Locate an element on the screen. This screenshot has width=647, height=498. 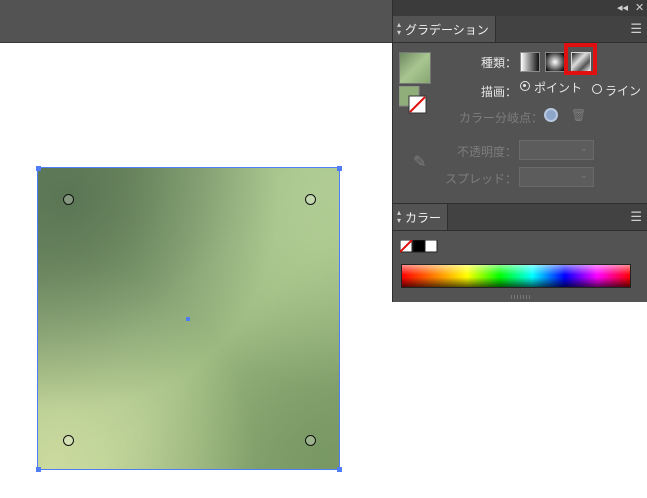
color-stop-icon is located at coordinates (551, 115).